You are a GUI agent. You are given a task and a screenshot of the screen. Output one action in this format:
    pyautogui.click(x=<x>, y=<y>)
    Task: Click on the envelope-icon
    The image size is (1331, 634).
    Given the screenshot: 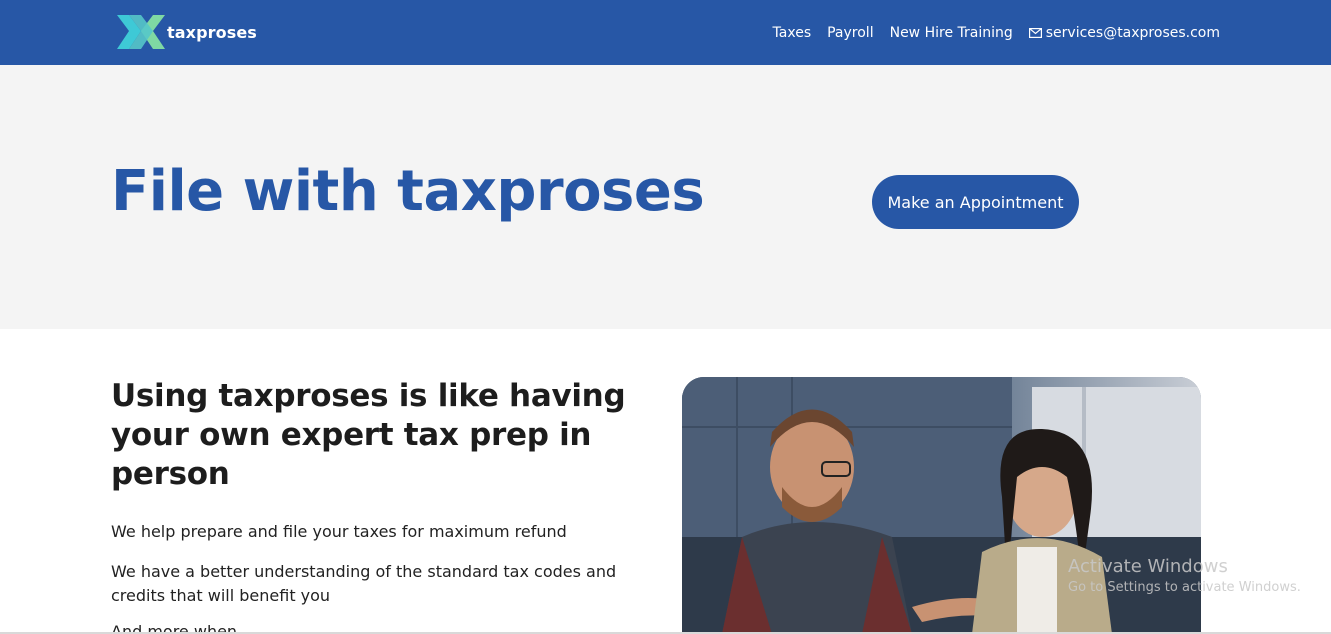 What is the action you would take?
    pyautogui.click(x=1035, y=32)
    